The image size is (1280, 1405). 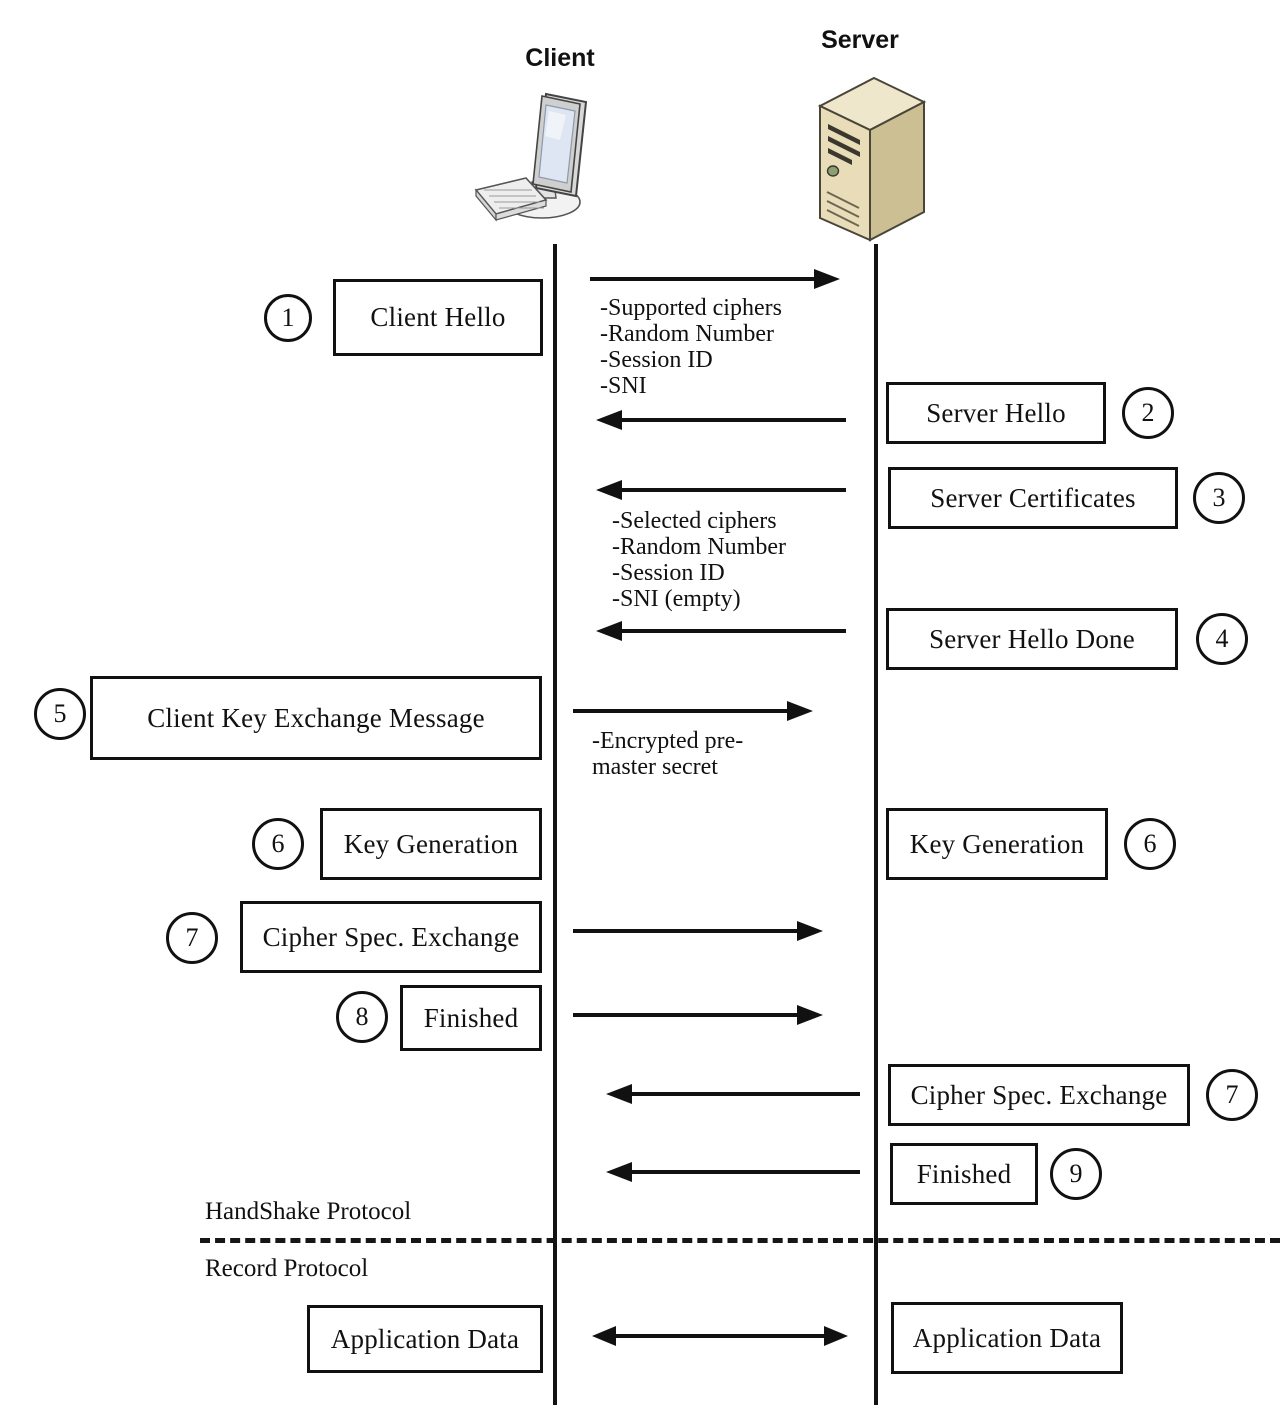 I want to click on section-label-handshake-protocol: HandShake Protocol, so click(x=308, y=1211).